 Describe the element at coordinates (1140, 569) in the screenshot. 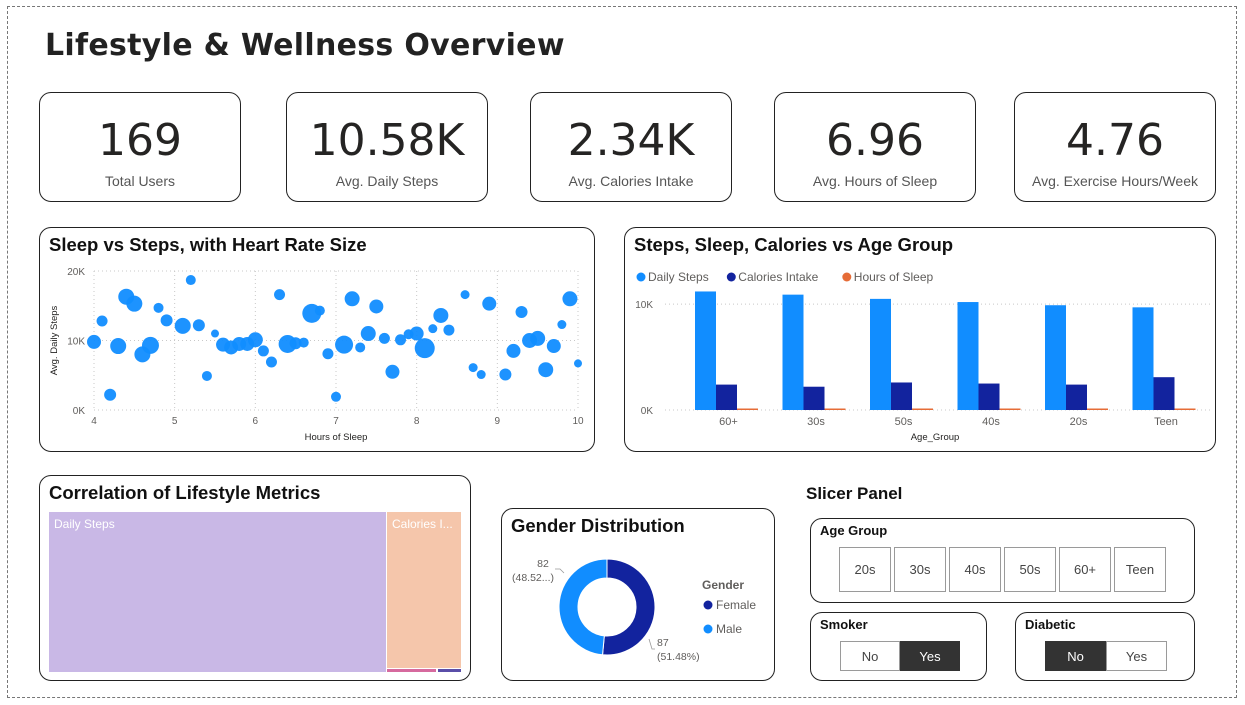

I see `age-group-option-teen: Teen` at that location.